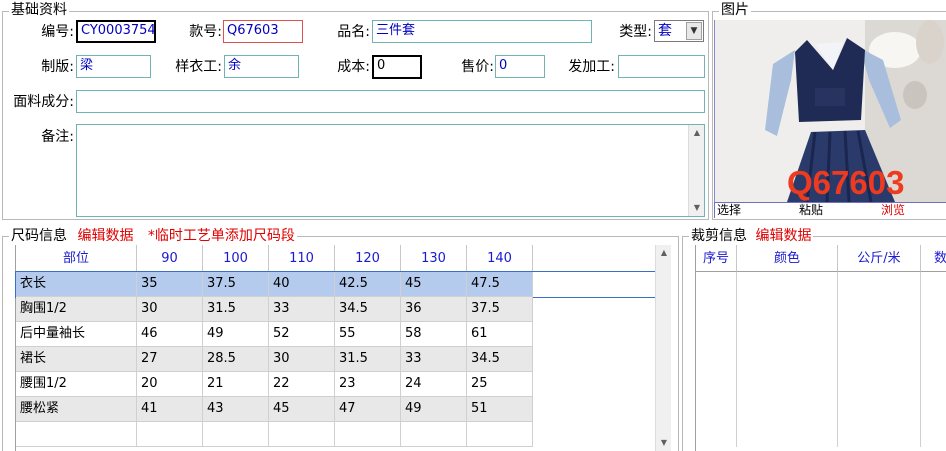 The height and width of the screenshot is (451, 946). I want to click on size-value-cell: 20, so click(170, 384).